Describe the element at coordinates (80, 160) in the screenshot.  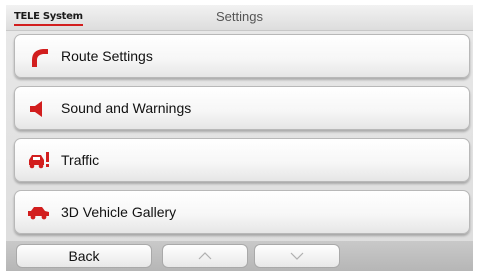
I see `menu-item-label: Traffic` at that location.